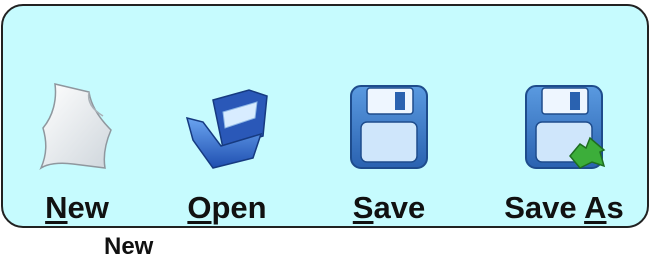  What do you see at coordinates (389, 207) in the screenshot?
I see `save-button-label: Save` at bounding box center [389, 207].